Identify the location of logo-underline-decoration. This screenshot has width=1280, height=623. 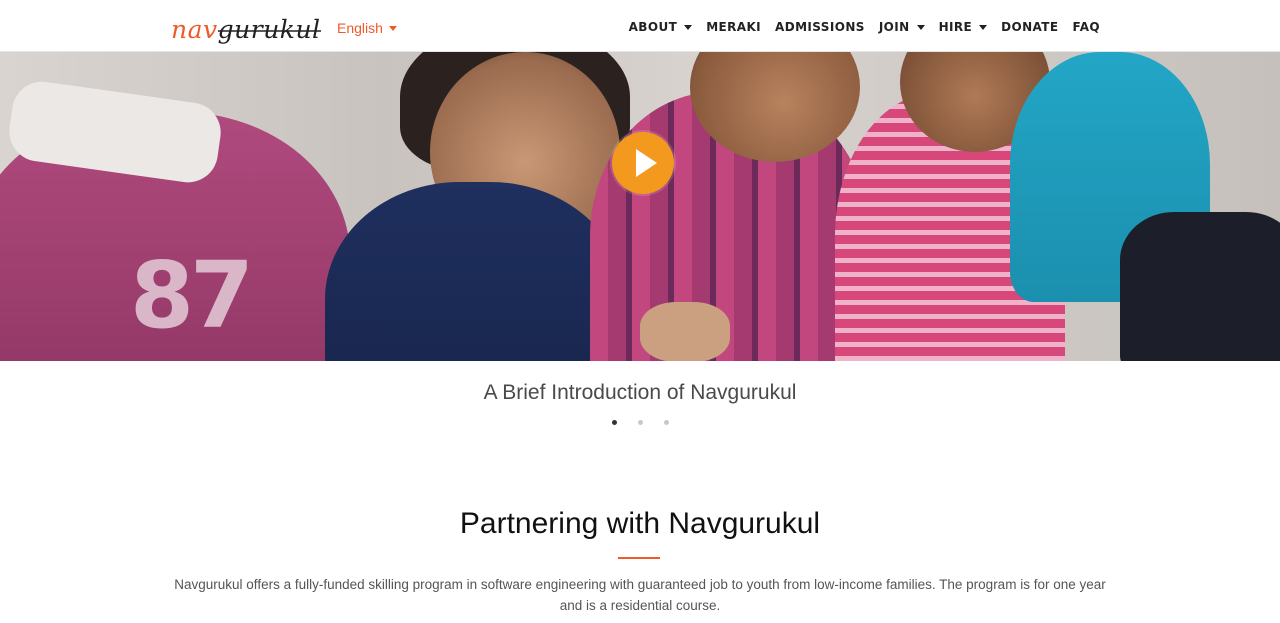
(269, 31).